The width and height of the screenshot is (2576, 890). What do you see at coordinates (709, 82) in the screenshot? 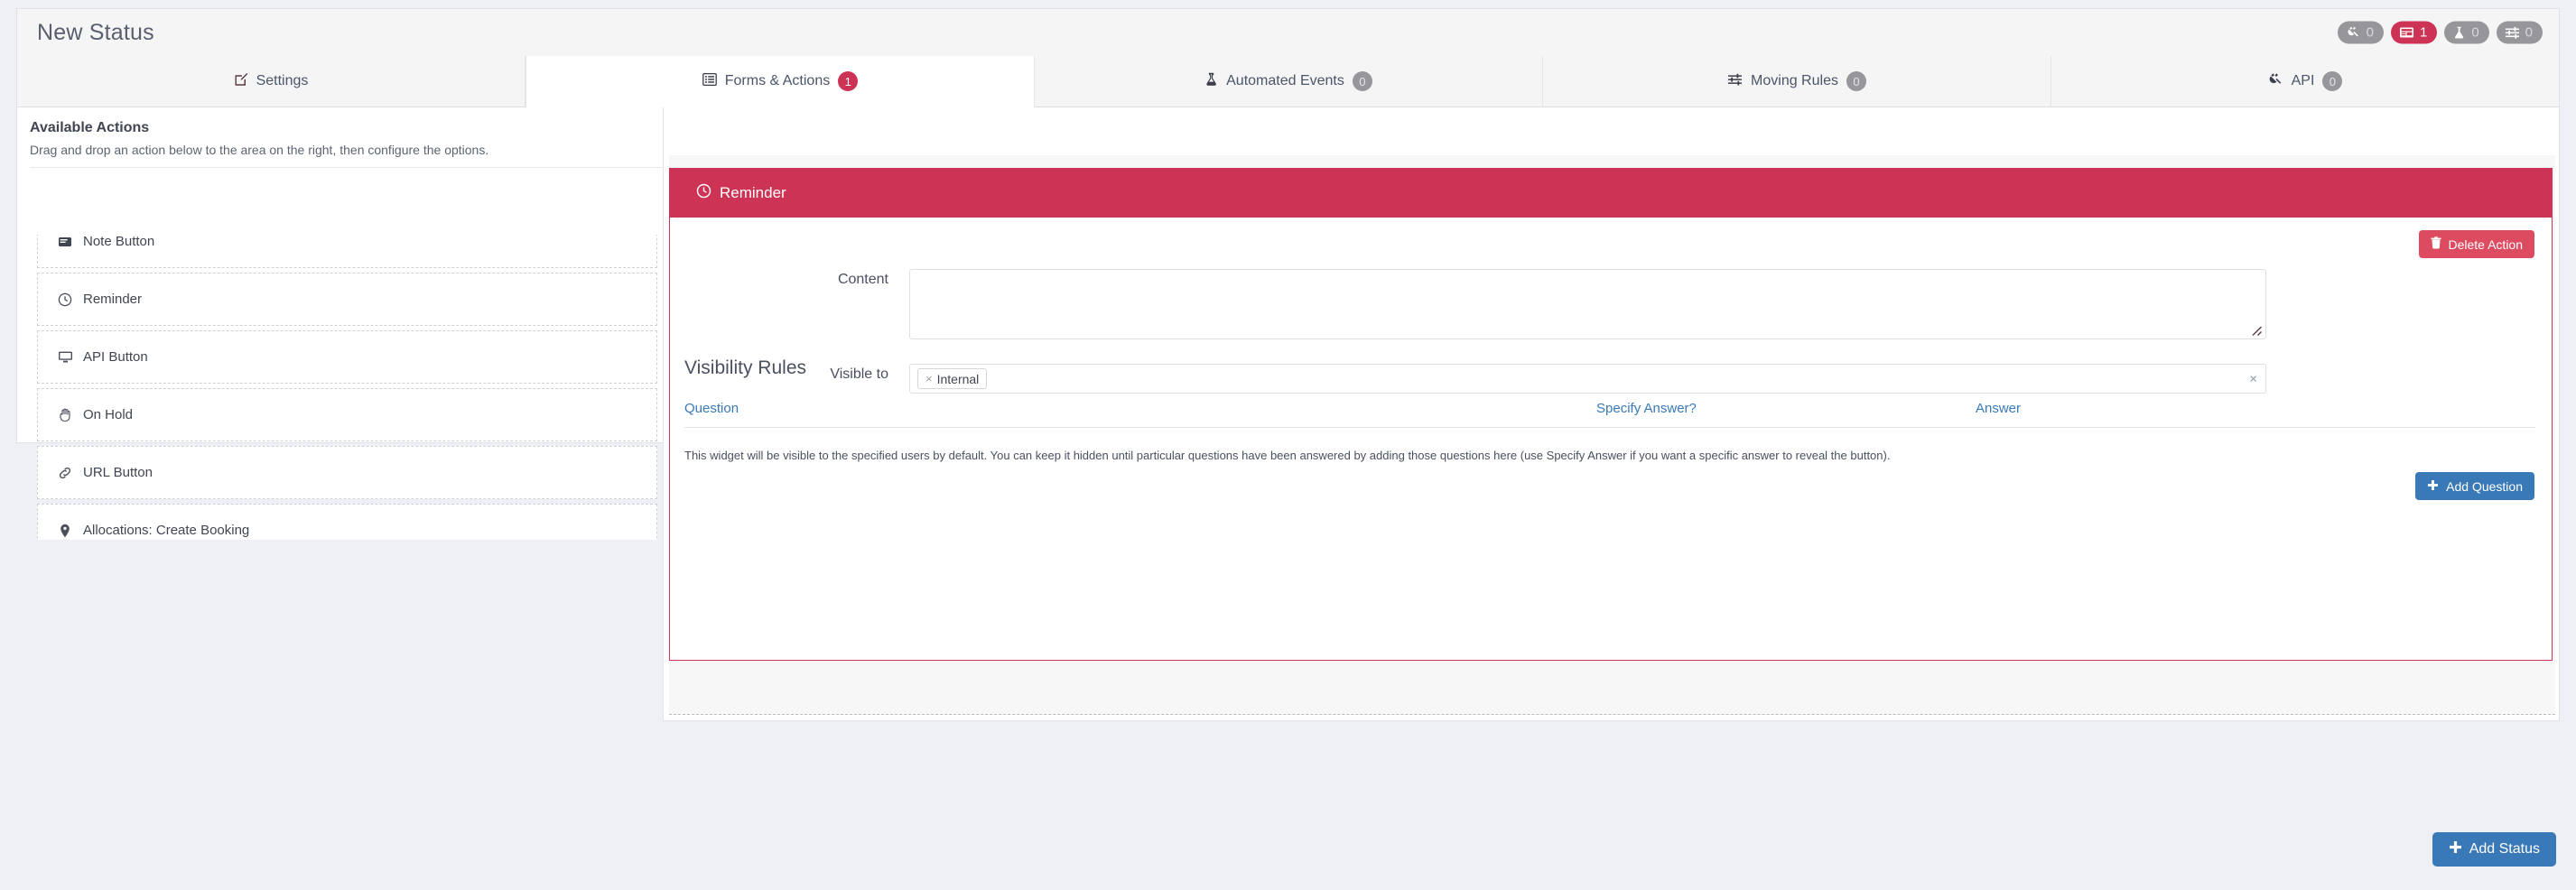
I see `list-alt-icon` at bounding box center [709, 82].